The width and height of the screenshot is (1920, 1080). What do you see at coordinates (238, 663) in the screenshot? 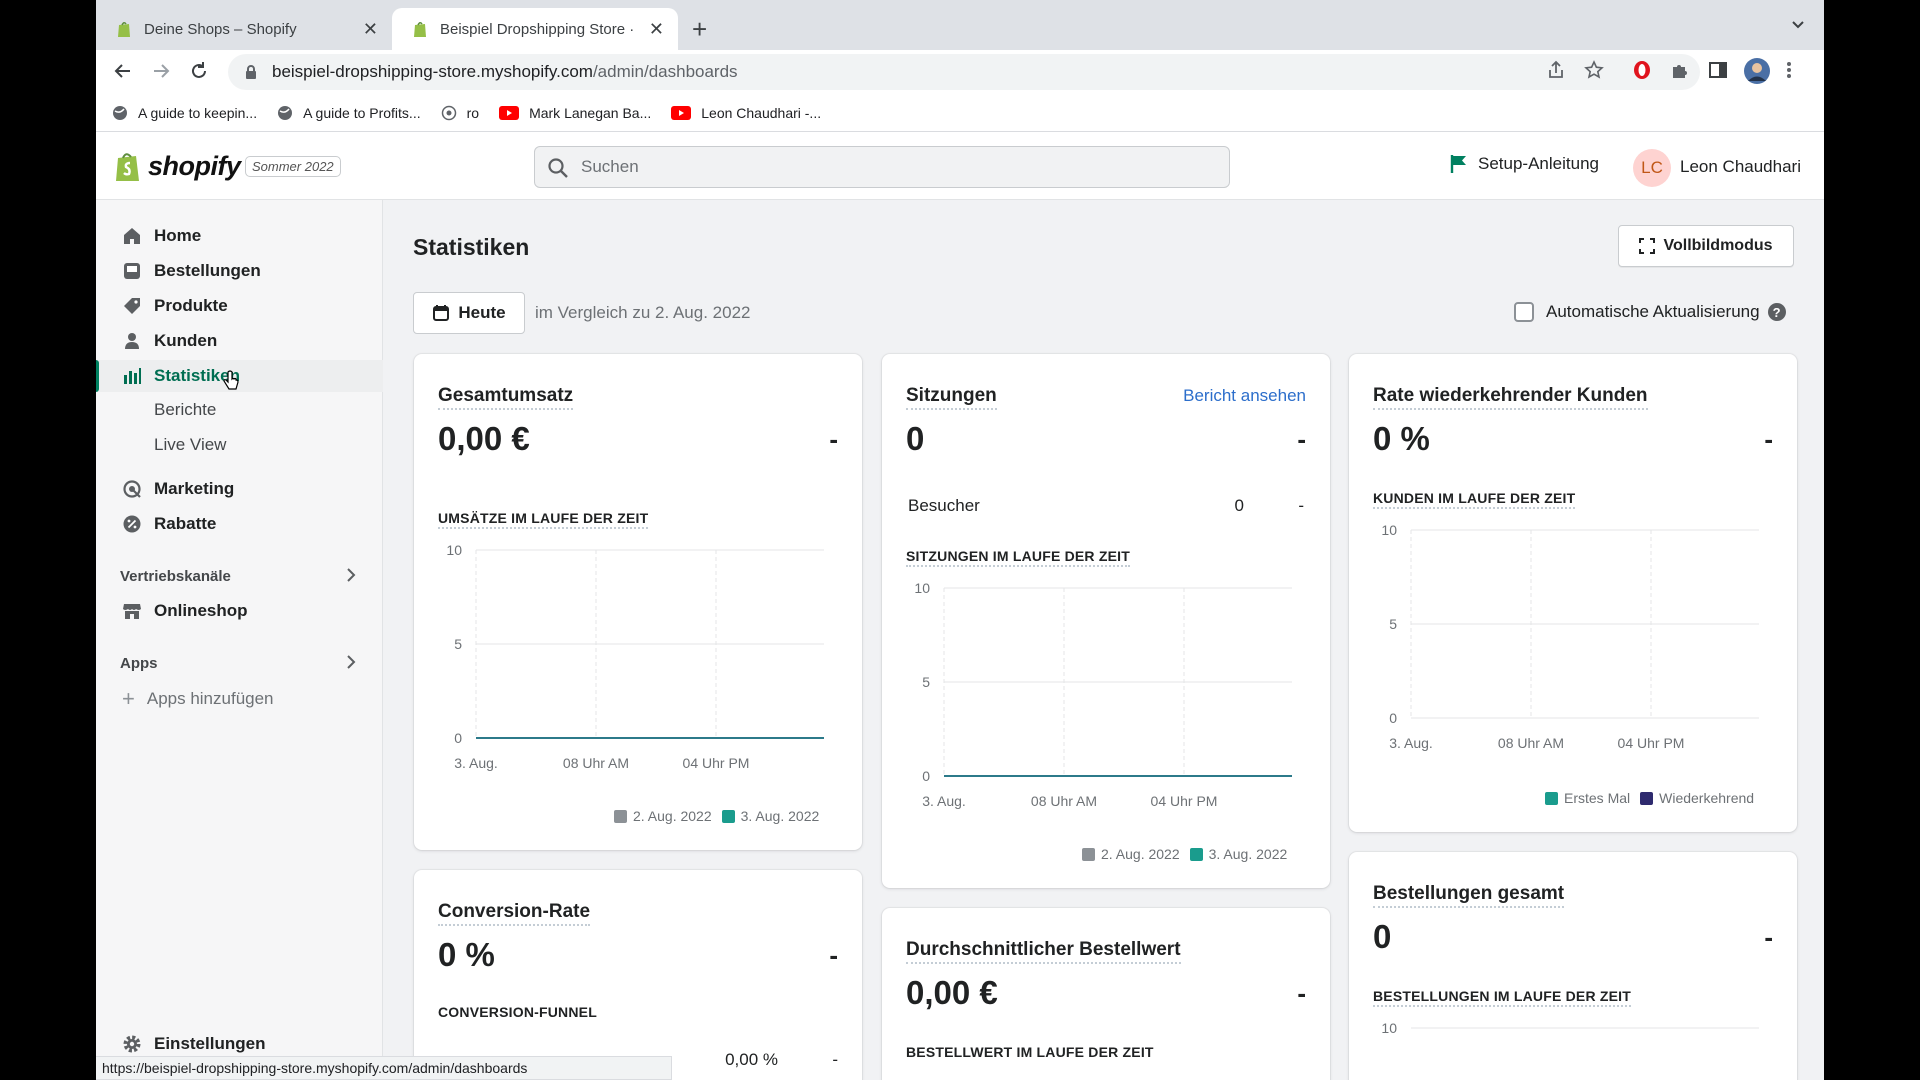
I see `apps-section: Apps` at bounding box center [238, 663].